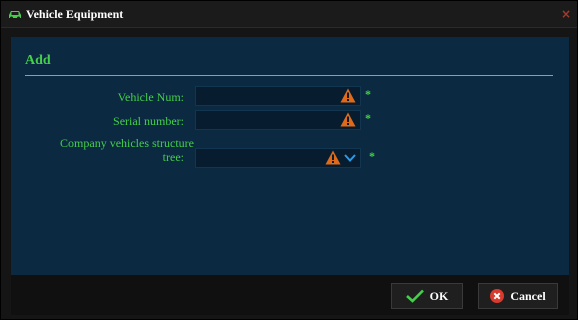 The height and width of the screenshot is (320, 578). Describe the element at coordinates (439, 295) in the screenshot. I see `ok-button-label: OK` at that location.